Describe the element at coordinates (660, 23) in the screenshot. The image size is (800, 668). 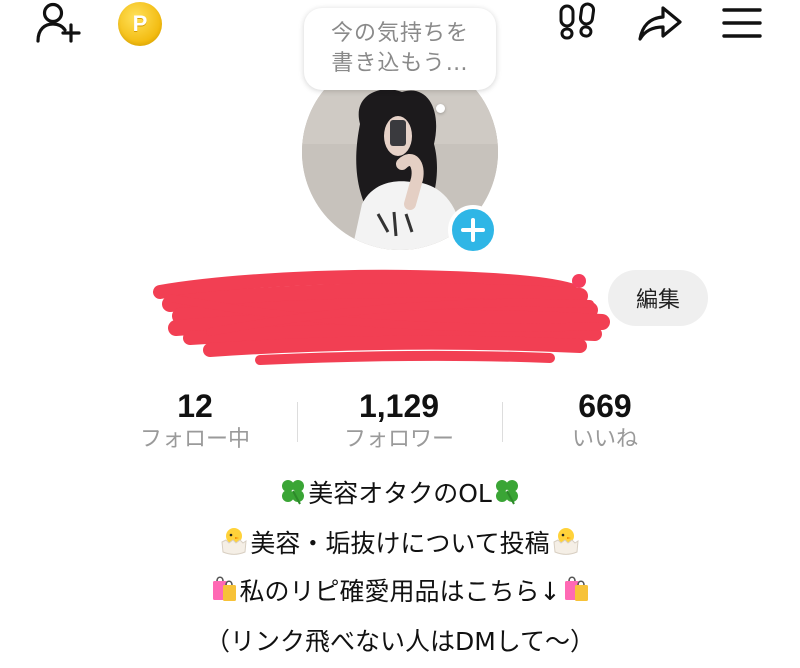
I see `share-icon` at that location.